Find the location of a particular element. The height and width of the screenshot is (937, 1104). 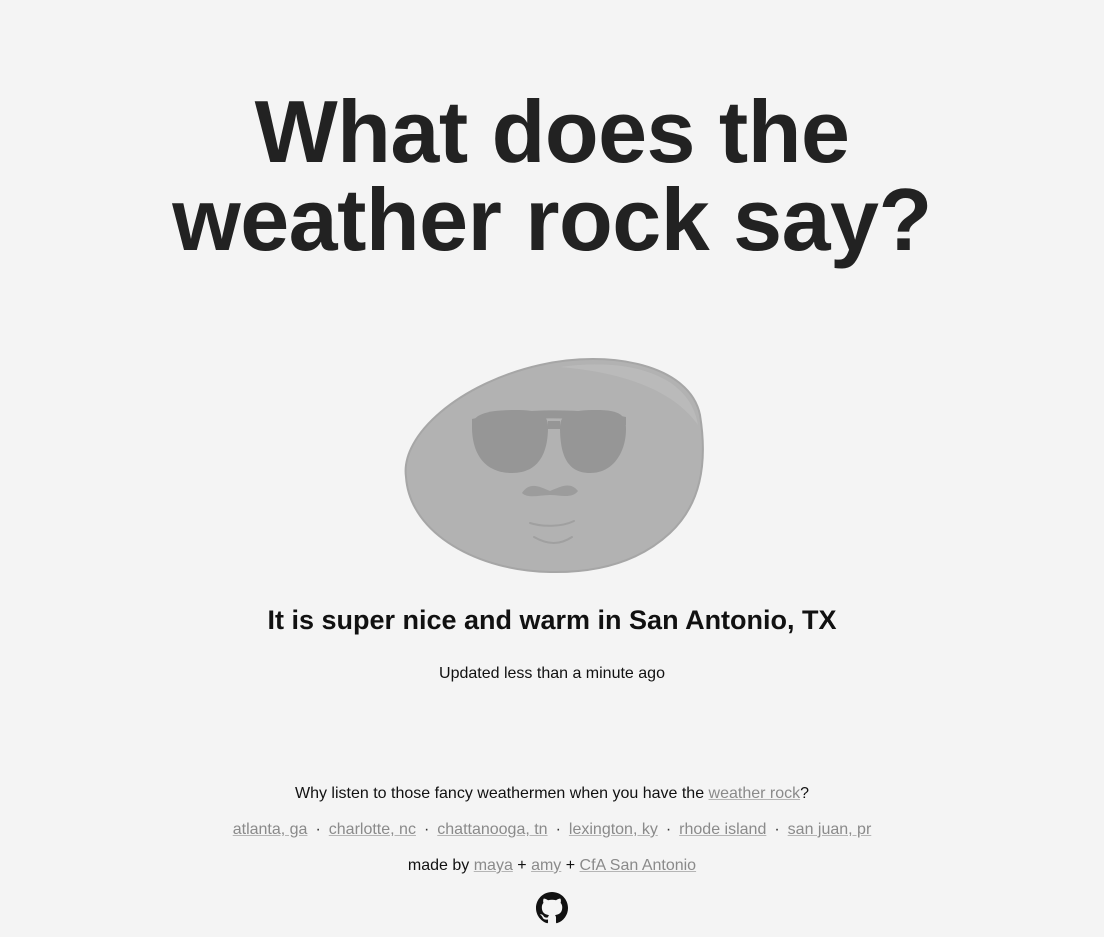

title-line-1: What does the is located at coordinates (552, 131).